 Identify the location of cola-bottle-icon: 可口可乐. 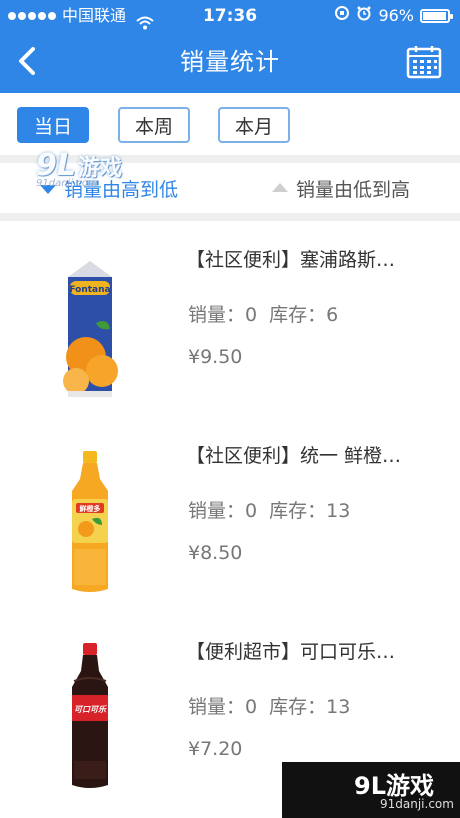
(90, 715).